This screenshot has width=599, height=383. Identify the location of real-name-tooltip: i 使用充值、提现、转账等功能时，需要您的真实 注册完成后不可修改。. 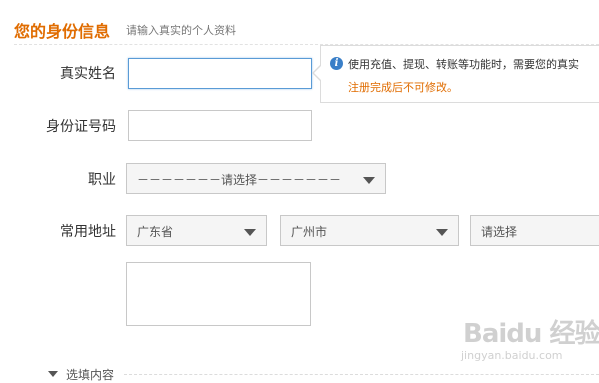
(455, 74).